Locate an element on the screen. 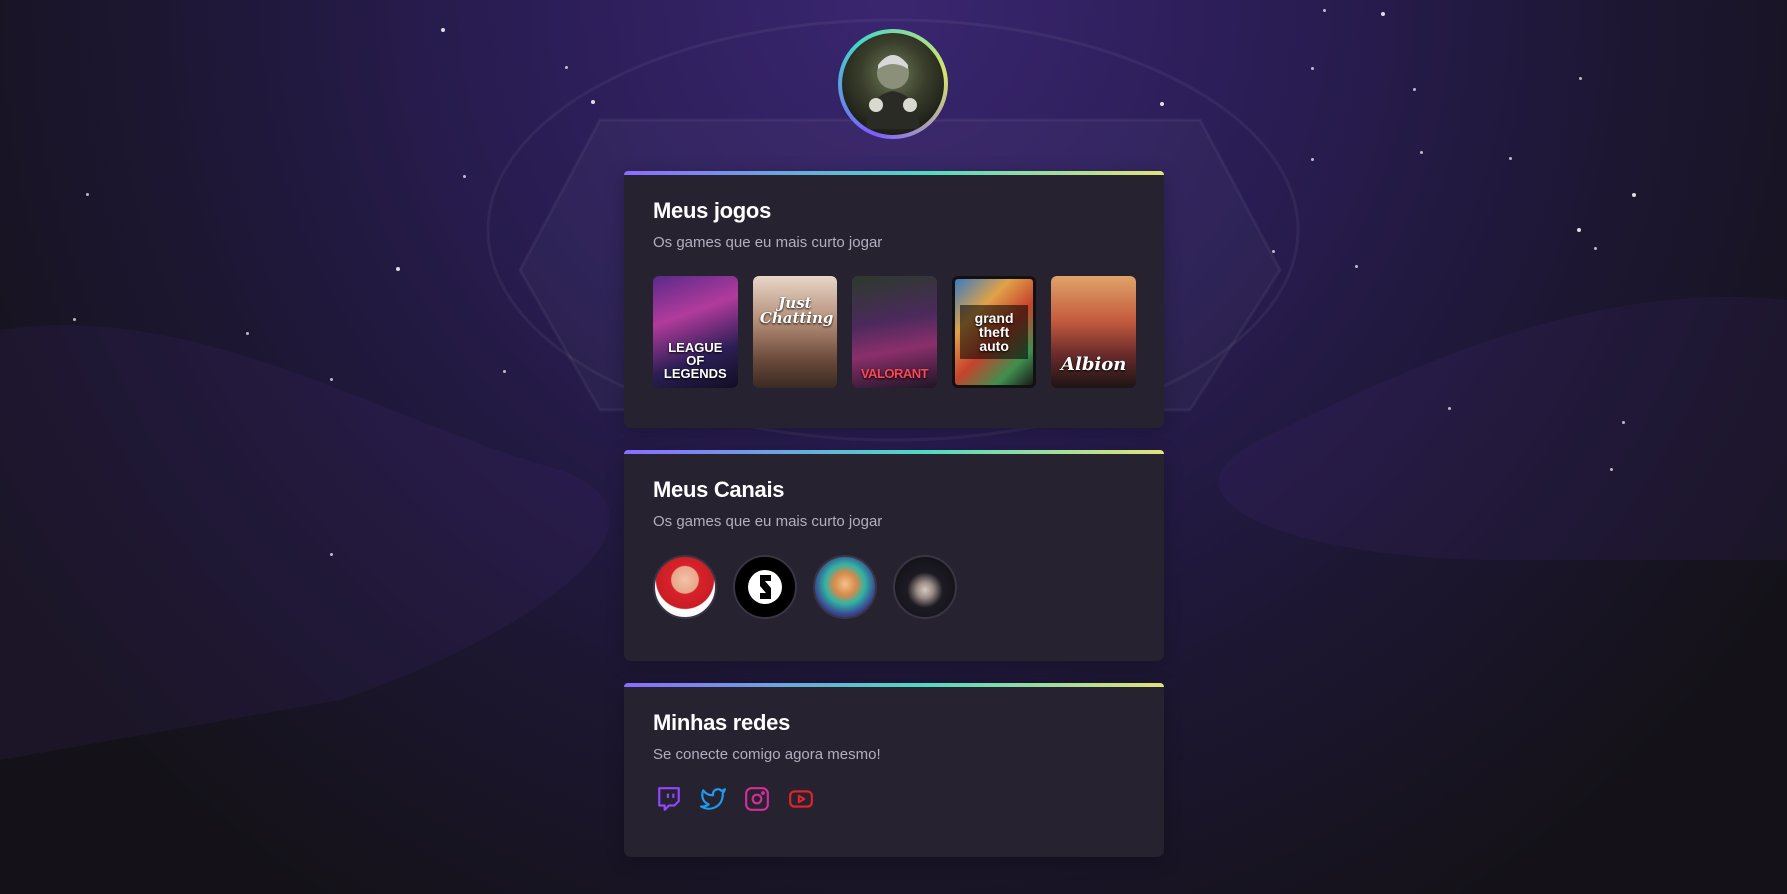  game-label: VALORANT is located at coordinates (894, 373).